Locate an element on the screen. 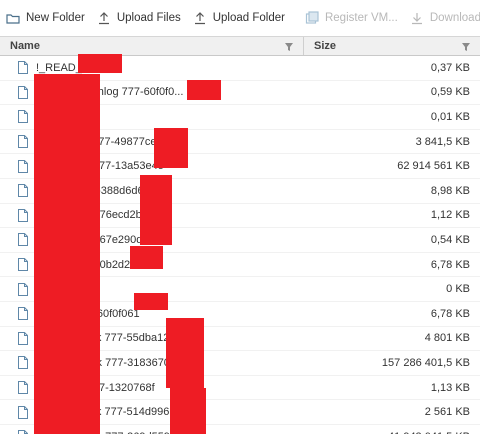 The image size is (480, 434). file-size: 4 801 KB is located at coordinates (447, 338).